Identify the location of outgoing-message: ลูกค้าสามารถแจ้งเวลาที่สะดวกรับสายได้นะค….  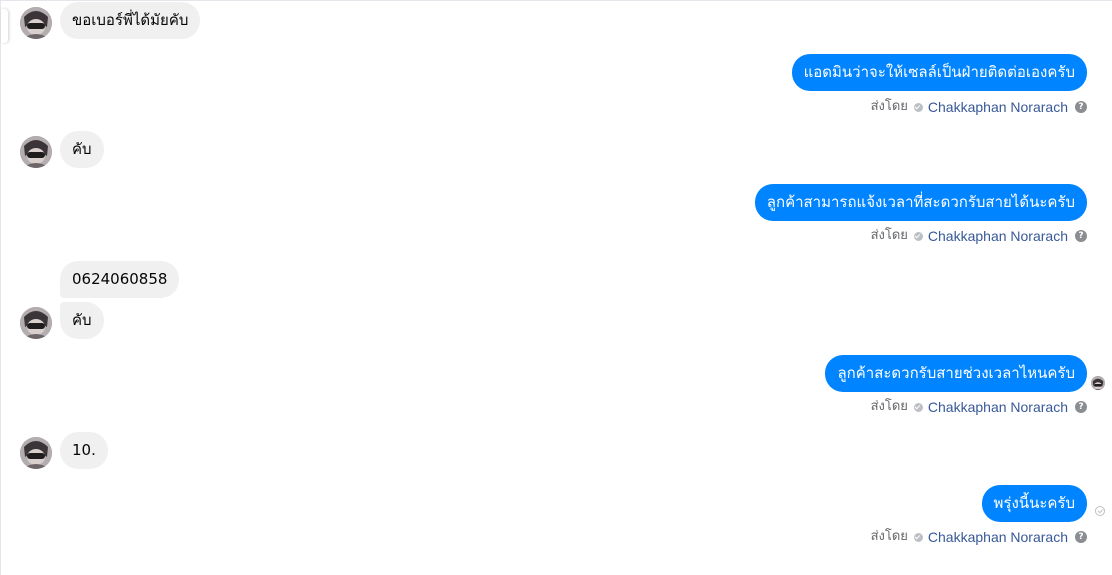
(920, 202).